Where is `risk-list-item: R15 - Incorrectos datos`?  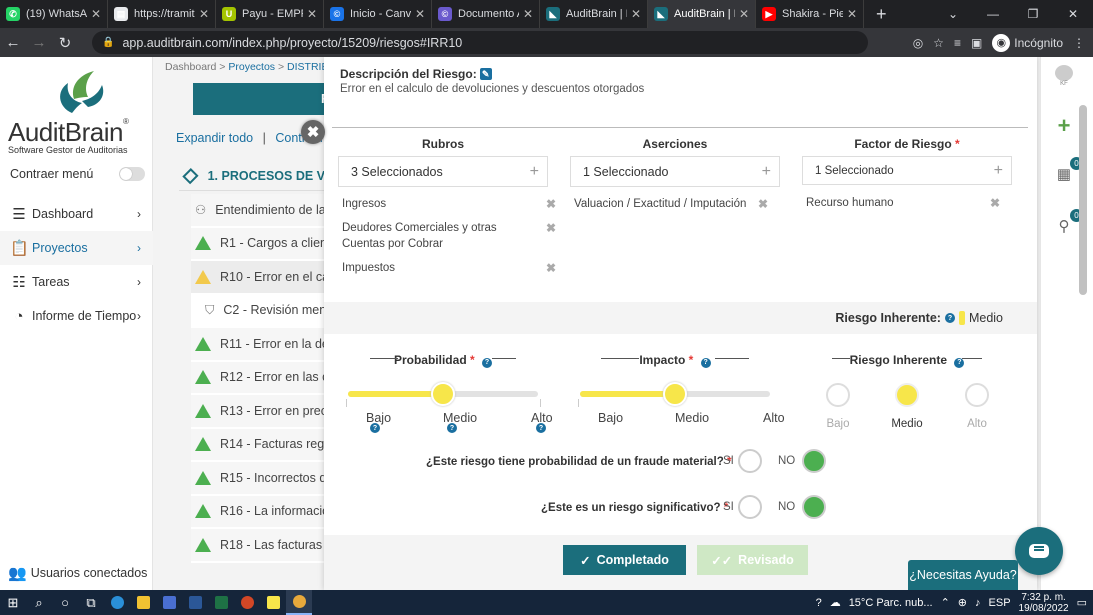
risk-list-item: R15 - Incorrectos datos is located at coordinates (266, 479).